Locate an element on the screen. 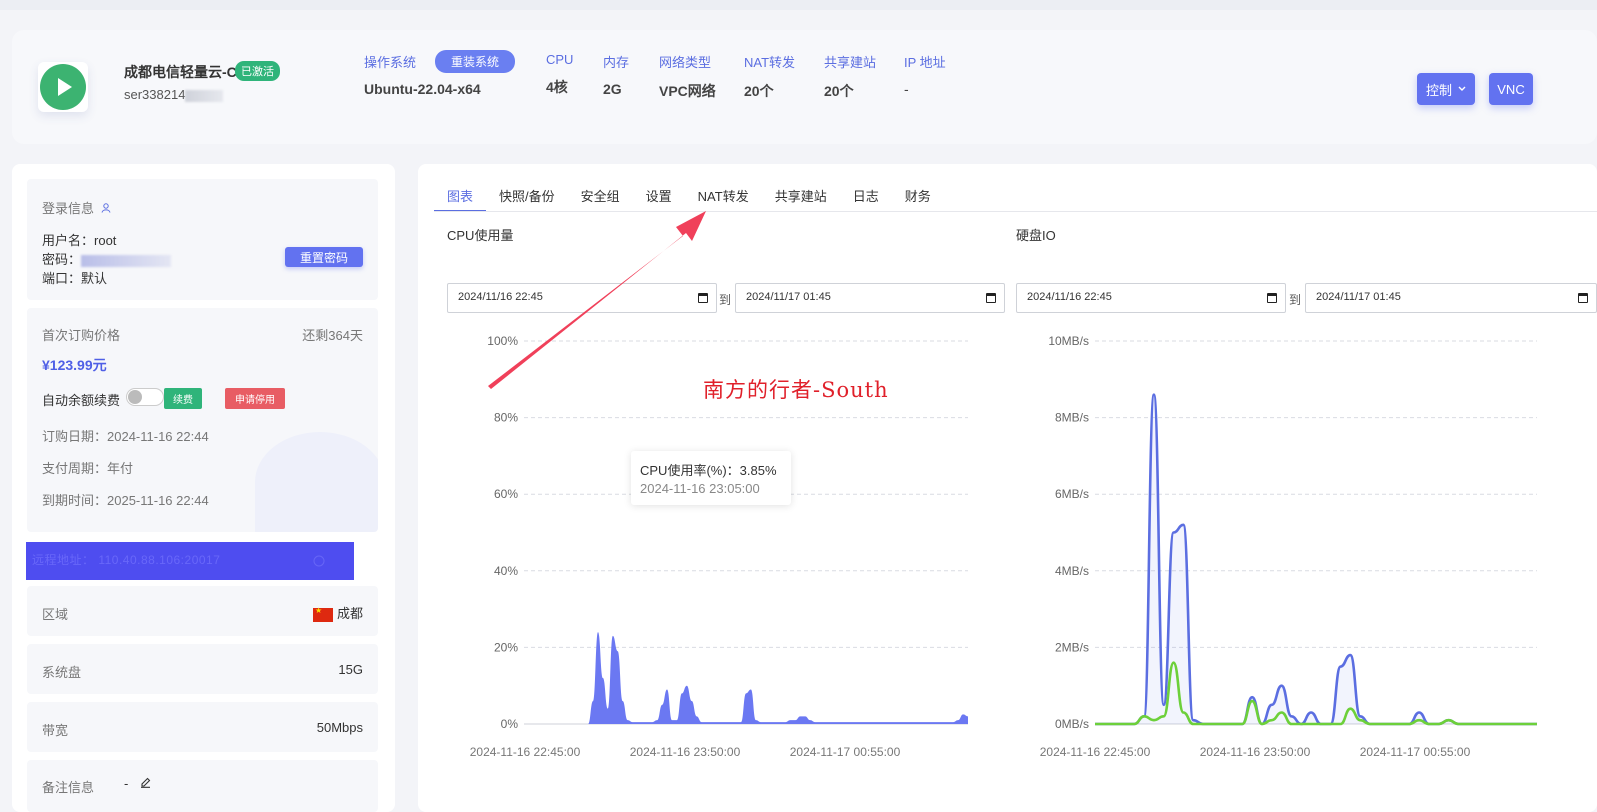  username-row: 用户名：root is located at coordinates (79, 240).